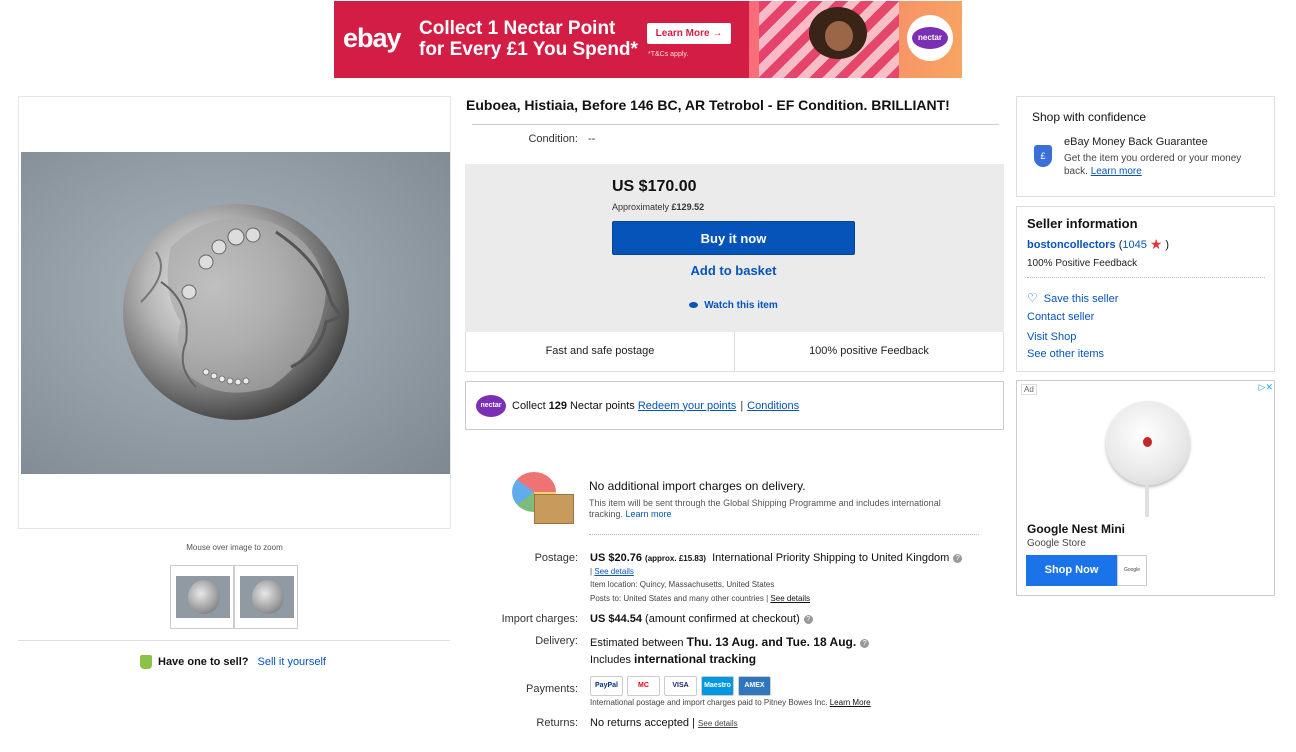  I want to click on ebay-logo: ebay, so click(372, 38).